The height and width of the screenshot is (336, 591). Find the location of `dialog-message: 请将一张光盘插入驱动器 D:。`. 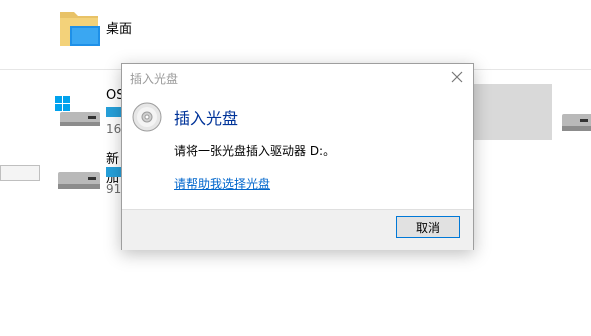

dialog-message: 请将一张光盘插入驱动器 D:。 is located at coordinates (255, 151).